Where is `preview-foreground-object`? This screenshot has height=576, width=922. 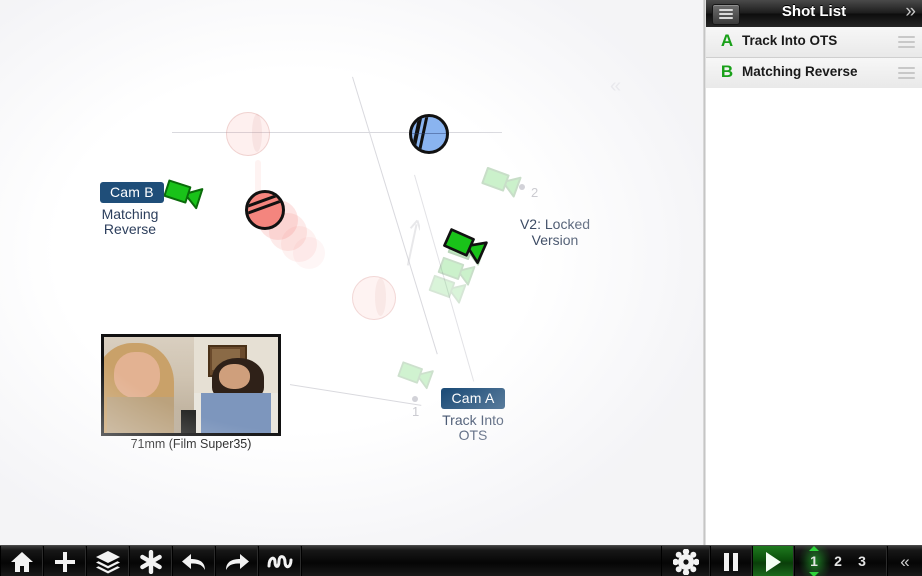
preview-foreground-object is located at coordinates (188, 421).